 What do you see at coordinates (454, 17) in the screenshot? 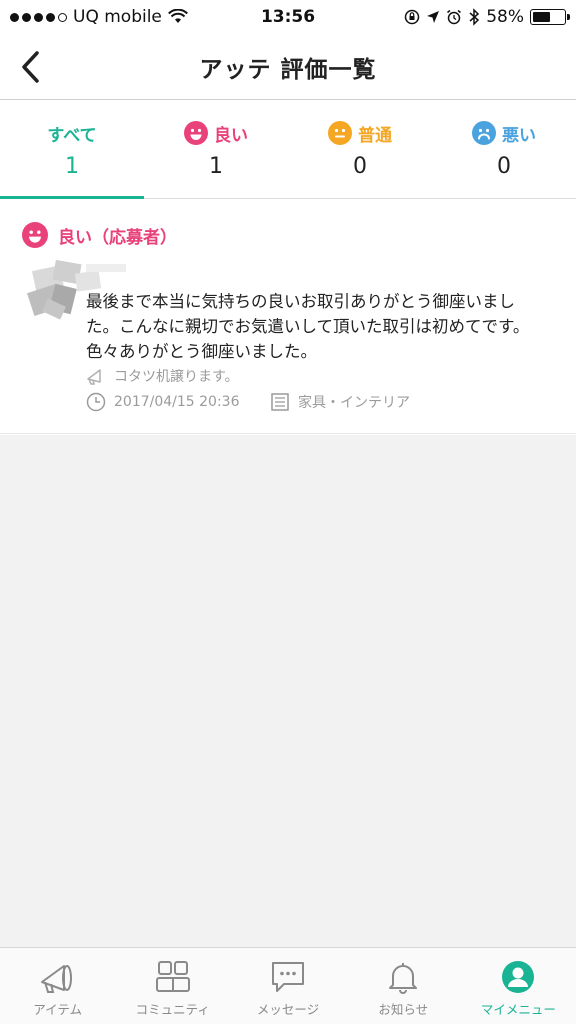
I see `alarm-icon` at bounding box center [454, 17].